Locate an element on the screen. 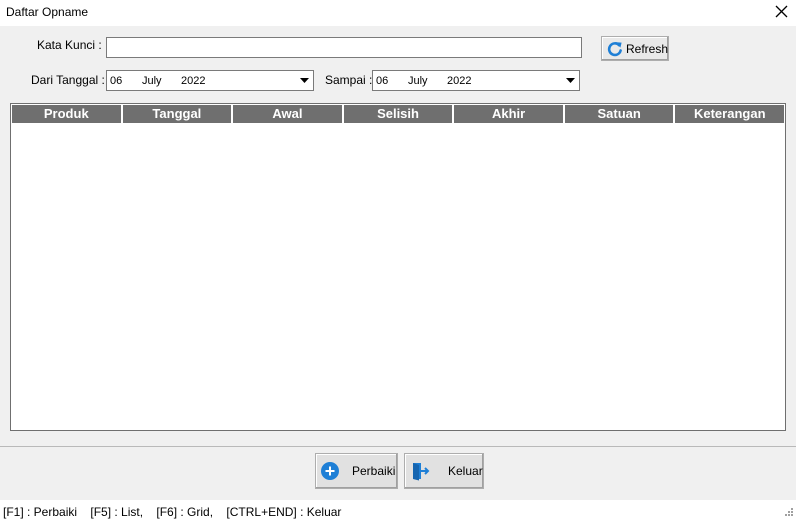 The image size is (796, 522). refresh-label: Refresh is located at coordinates (647, 48).